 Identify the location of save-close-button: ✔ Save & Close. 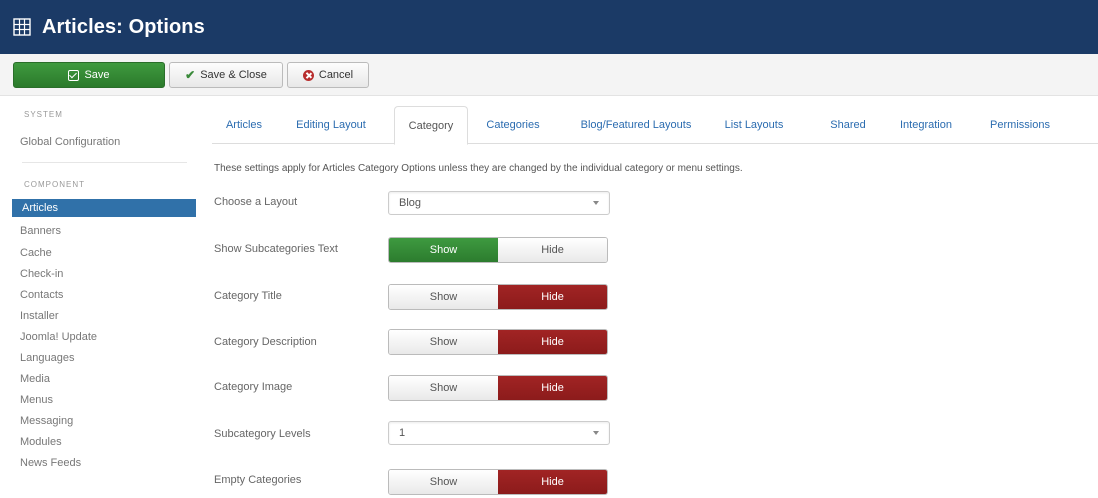
(226, 75).